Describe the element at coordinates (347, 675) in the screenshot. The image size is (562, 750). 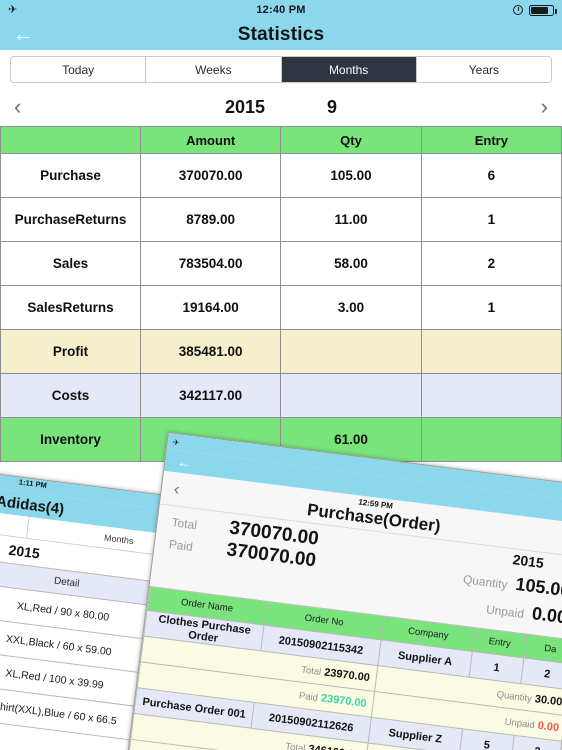
I see `po-order-total-value: 23970.00` at that location.